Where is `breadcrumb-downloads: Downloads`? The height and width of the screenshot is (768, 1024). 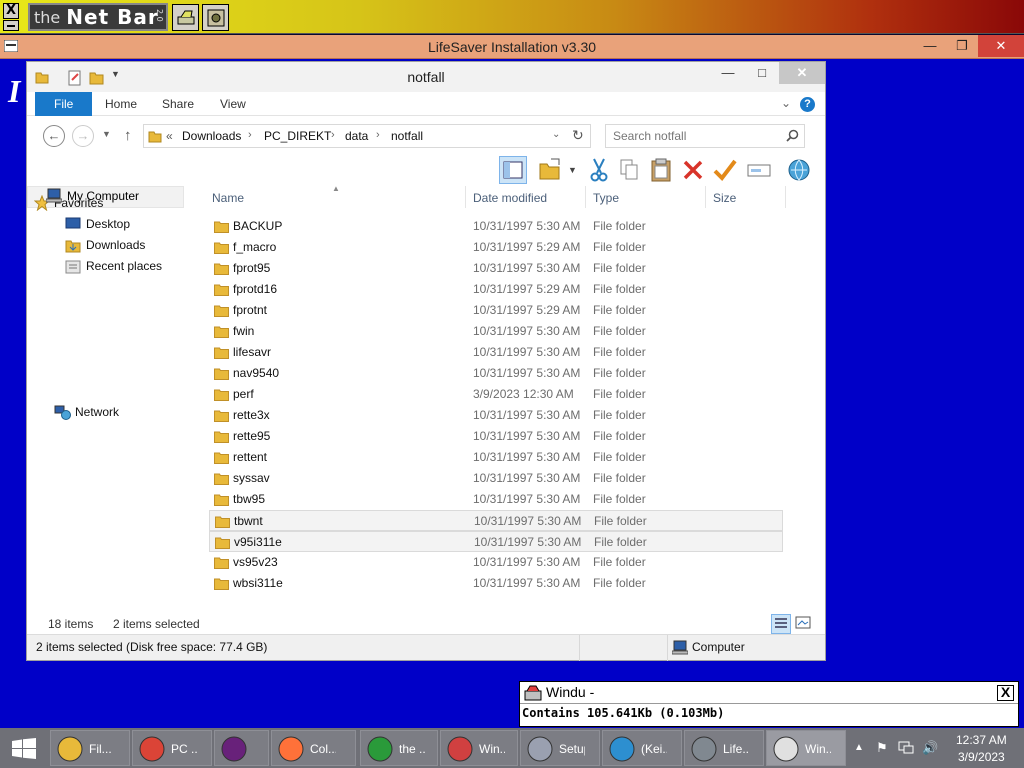 breadcrumb-downloads: Downloads is located at coordinates (211, 136).